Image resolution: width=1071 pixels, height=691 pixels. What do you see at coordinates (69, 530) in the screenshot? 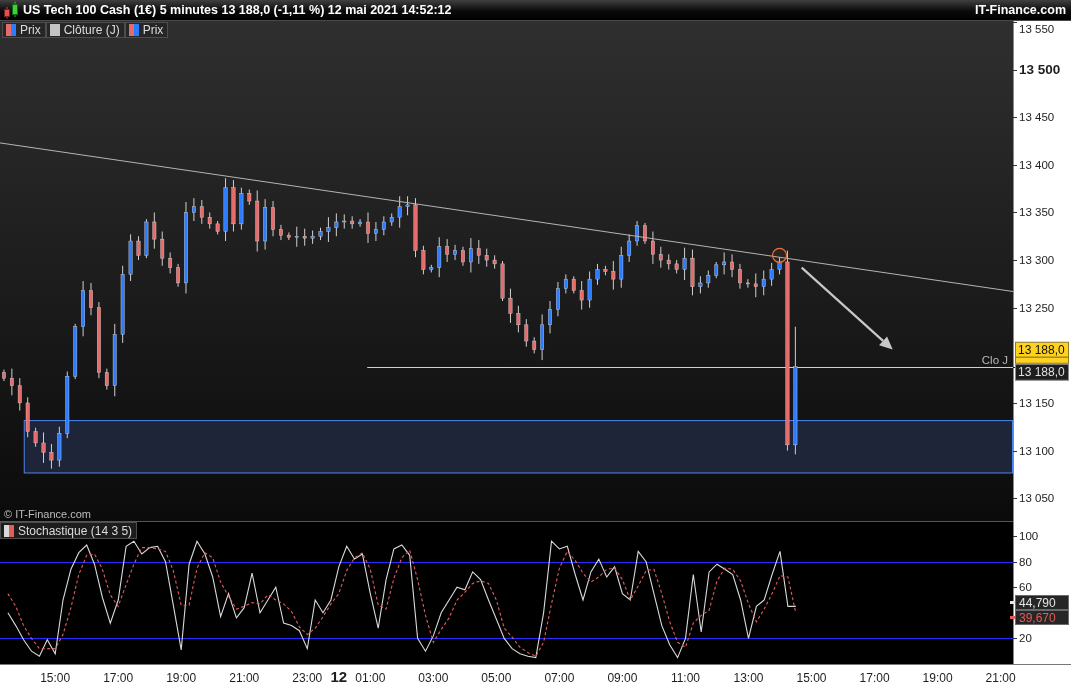
I see `legend-tag: Stochastique (14 3 5)` at bounding box center [69, 530].